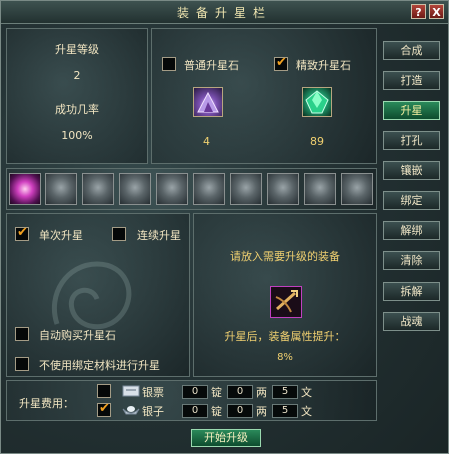 Image resolution: width=449 pixels, height=454 pixels. I want to click on side-button-dismantle: 拆解, so click(411, 291).